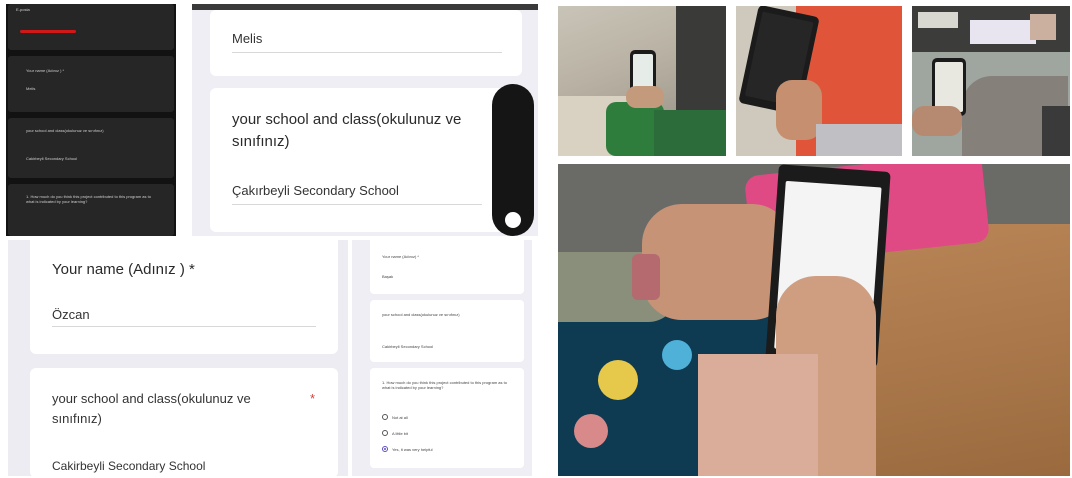 Image resolution: width=1072 pixels, height=478 pixels. What do you see at coordinates (313, 398) in the screenshot?
I see `required-asterisk: *` at bounding box center [313, 398].